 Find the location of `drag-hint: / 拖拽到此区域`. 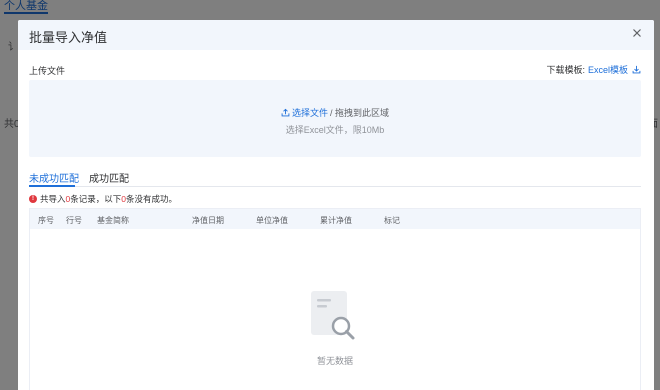

drag-hint: / 拖拽到此区域 is located at coordinates (360, 113).